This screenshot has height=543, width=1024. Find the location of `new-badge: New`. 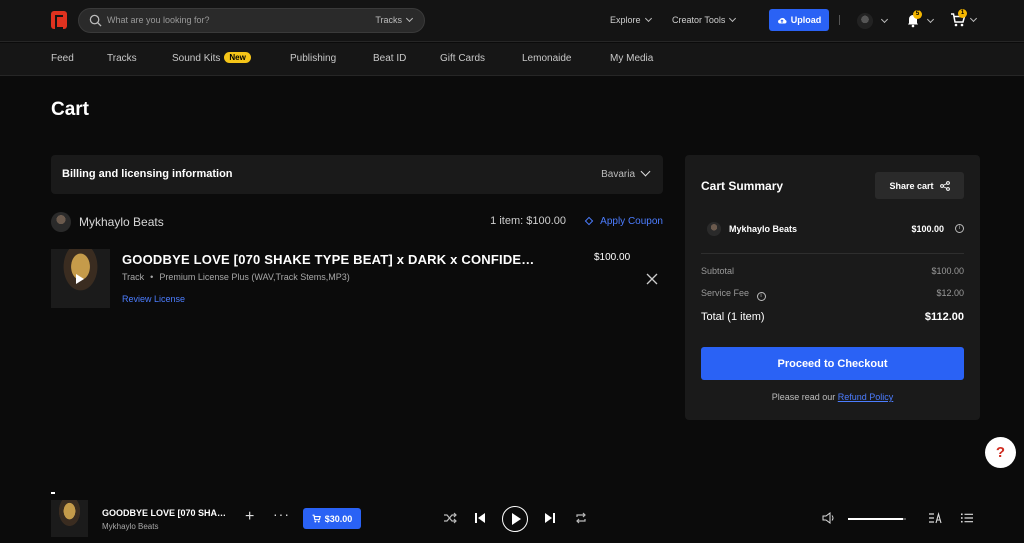

new-badge: New is located at coordinates (237, 57).